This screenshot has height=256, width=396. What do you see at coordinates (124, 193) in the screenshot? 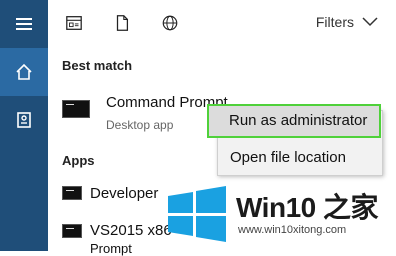
I see `result-title: Developer` at bounding box center [124, 193].